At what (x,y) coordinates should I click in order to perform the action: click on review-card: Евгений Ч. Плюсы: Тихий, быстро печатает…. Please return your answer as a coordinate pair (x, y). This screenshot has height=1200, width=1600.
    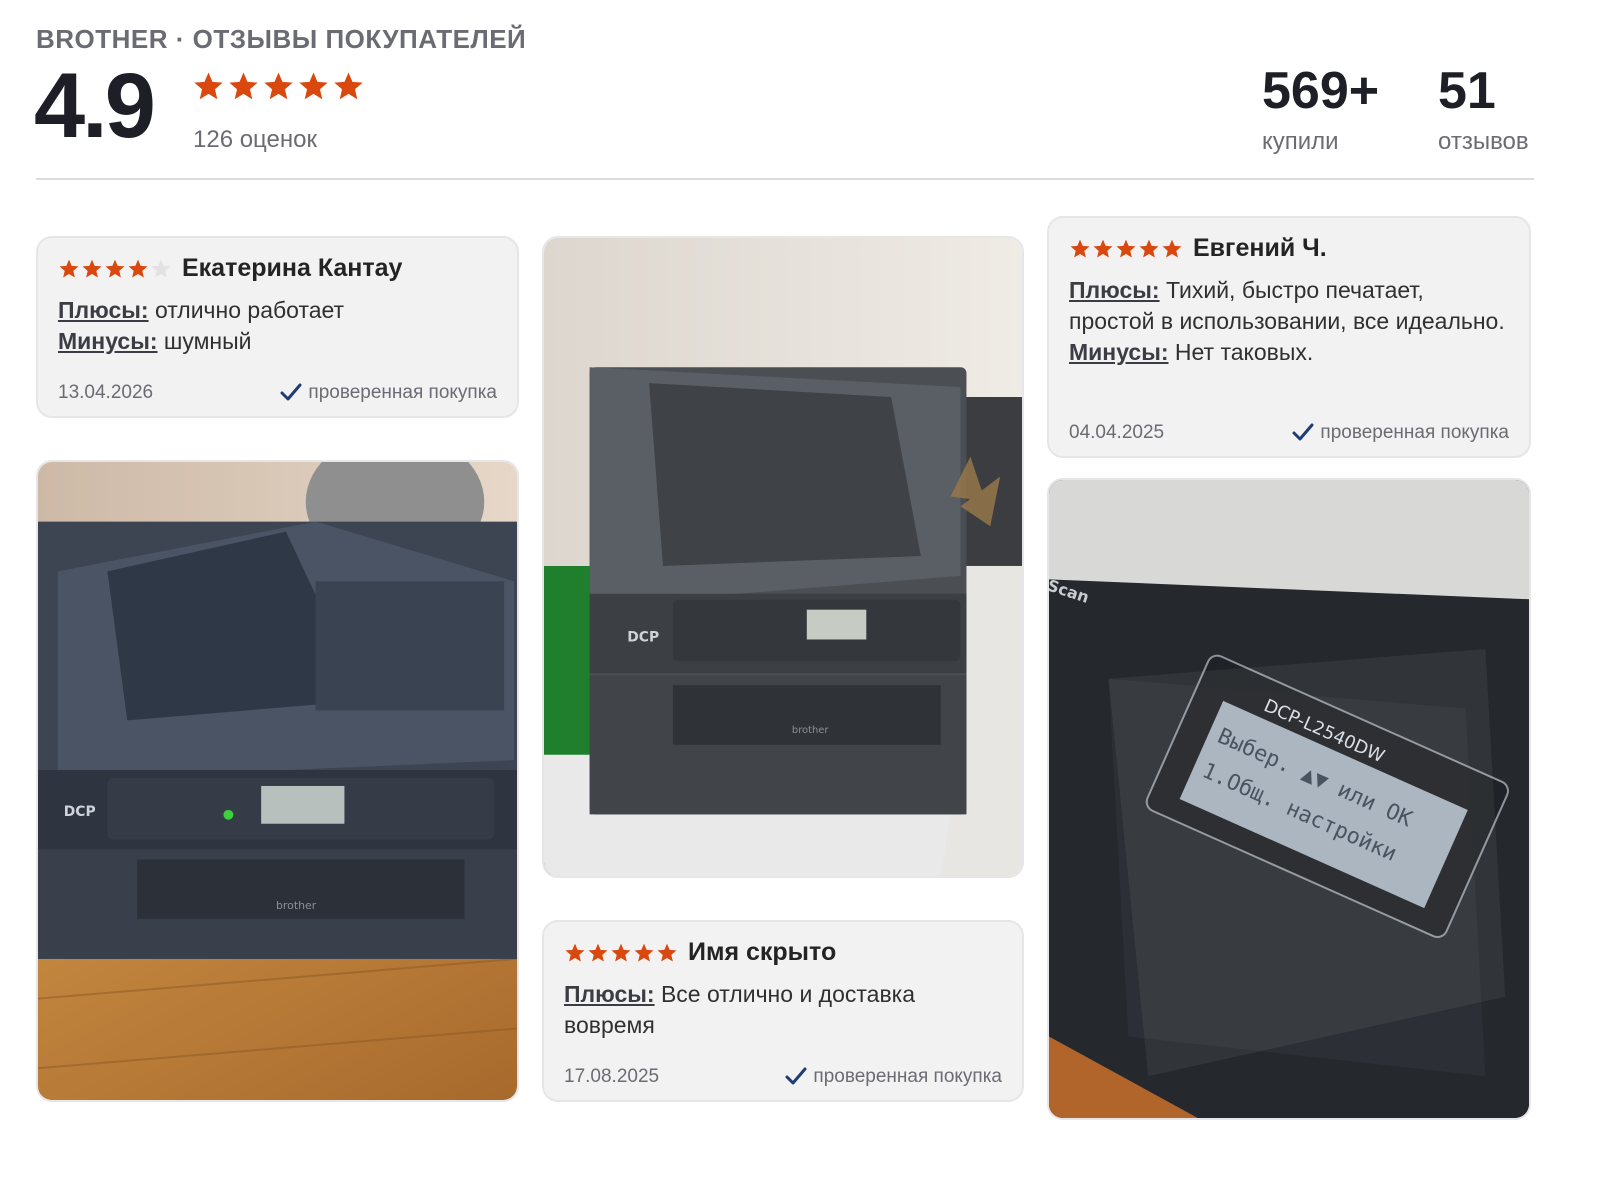
    Looking at the image, I should click on (1289, 337).